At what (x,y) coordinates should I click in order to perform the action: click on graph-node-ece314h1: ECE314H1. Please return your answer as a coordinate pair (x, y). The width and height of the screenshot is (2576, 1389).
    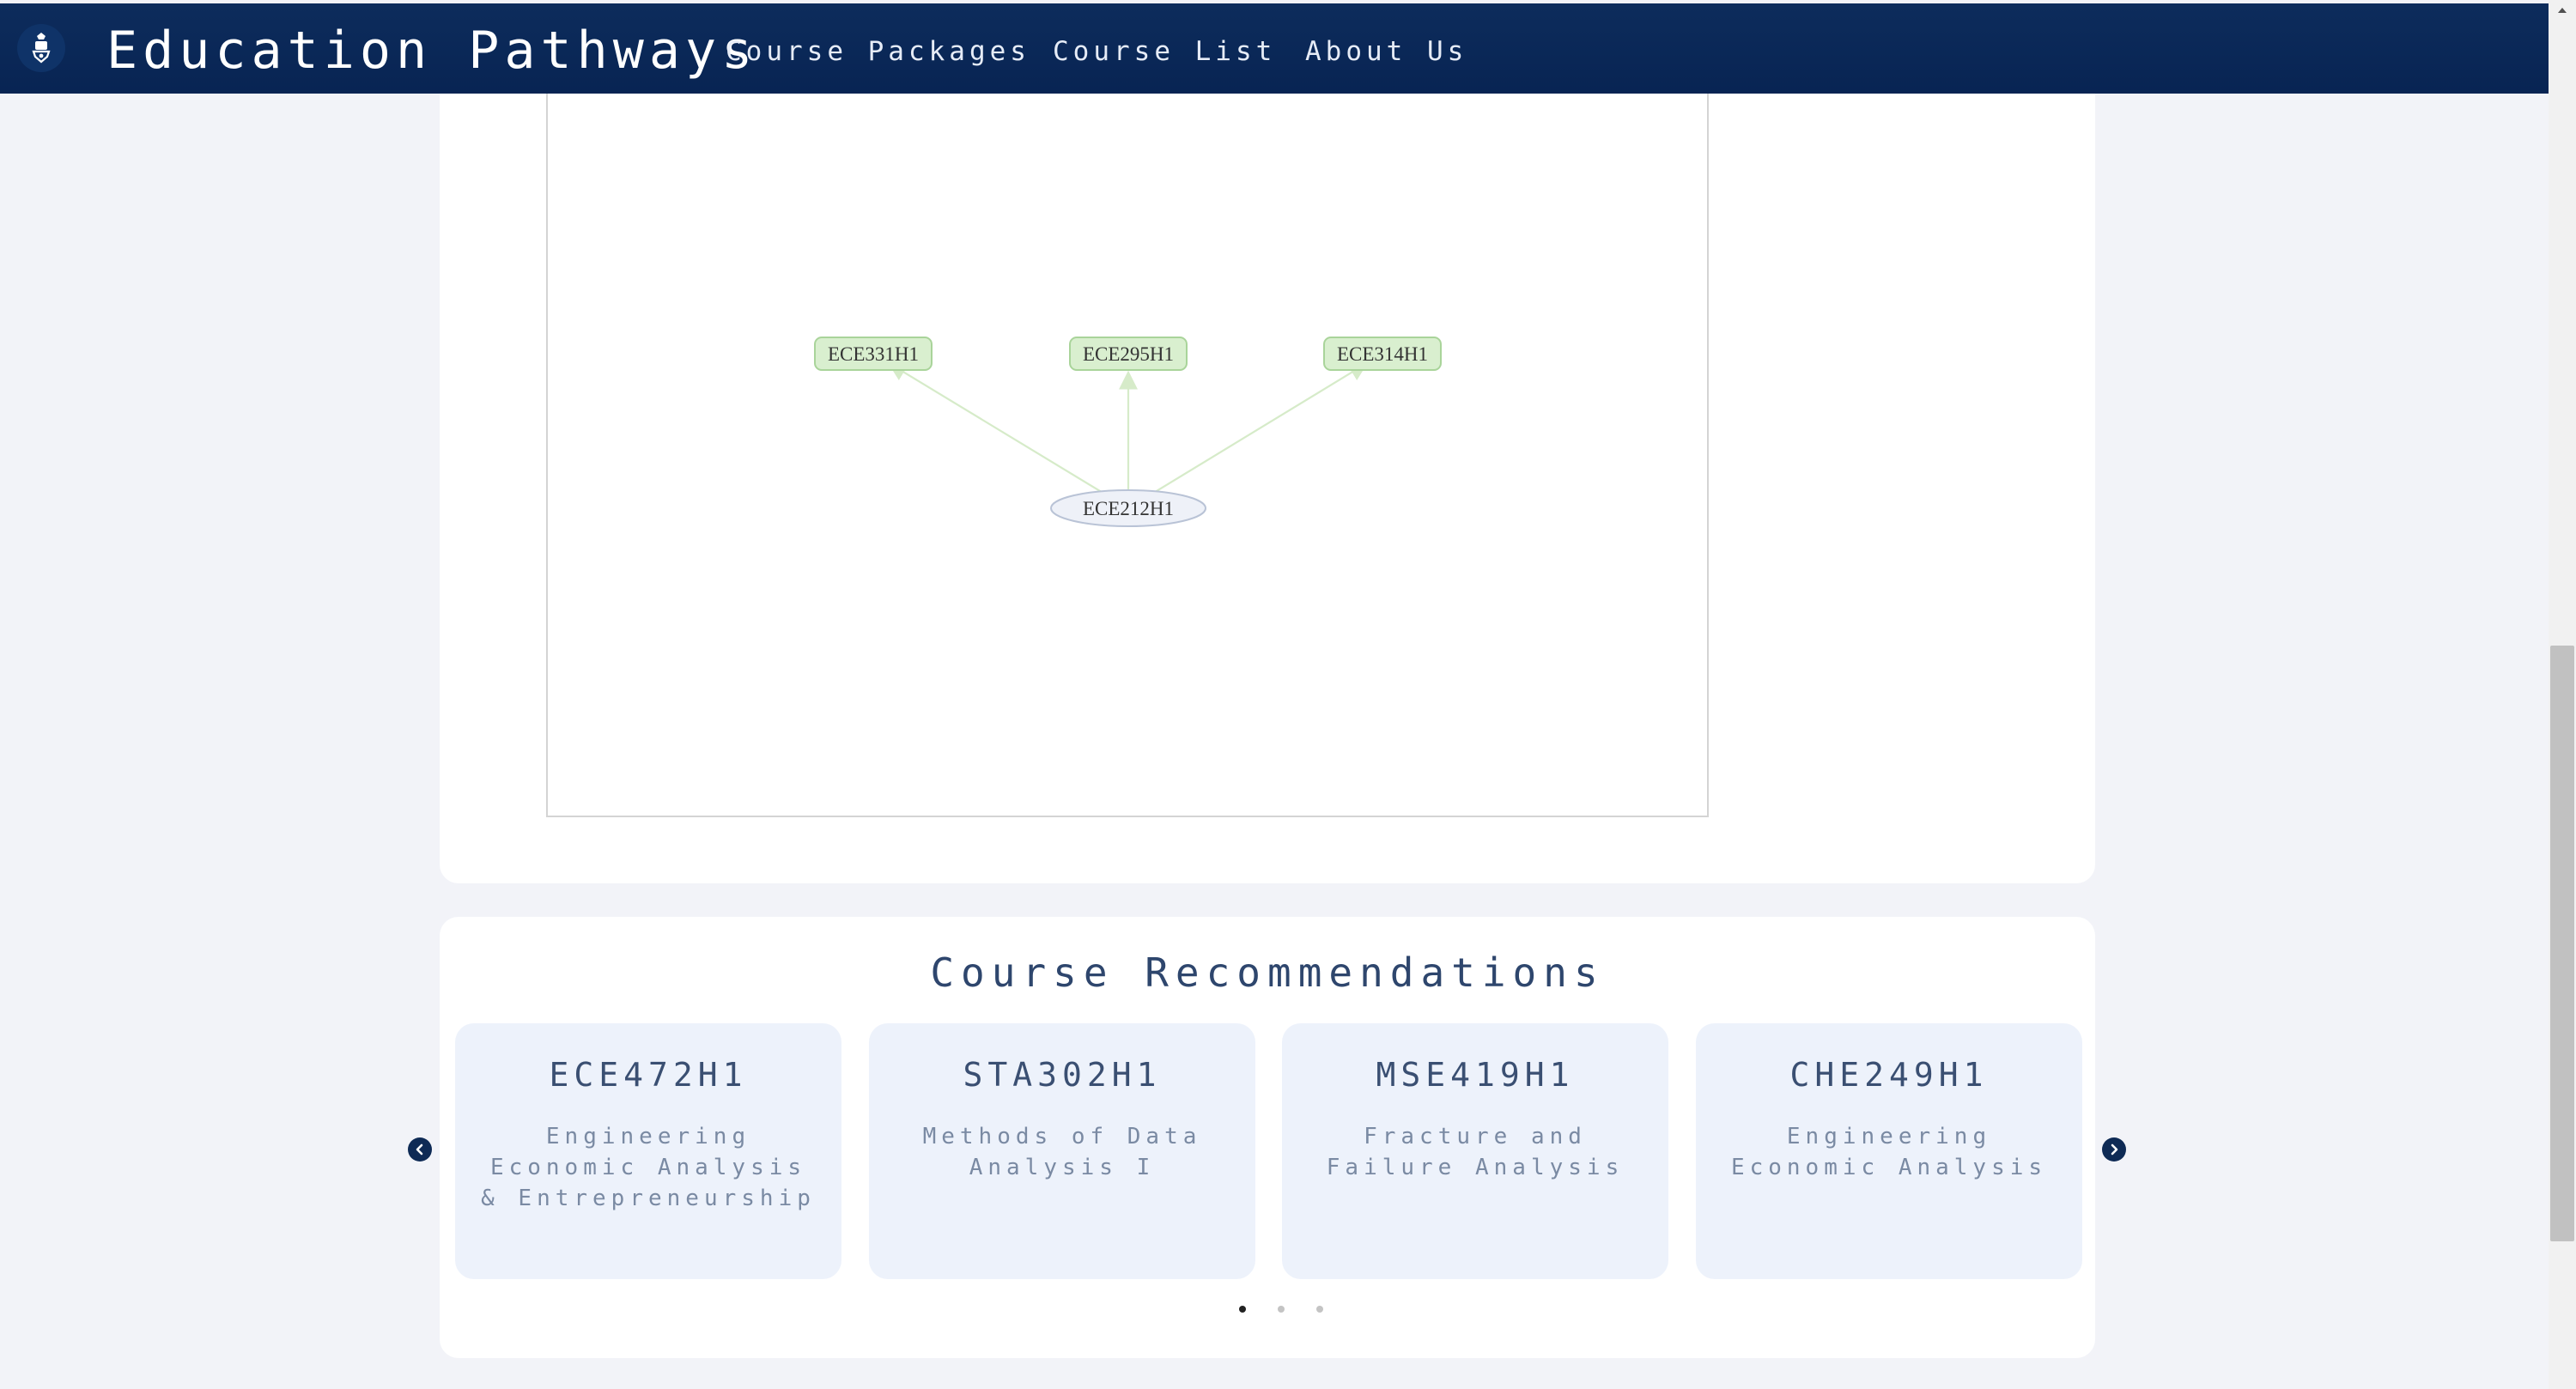
    Looking at the image, I should click on (1382, 354).